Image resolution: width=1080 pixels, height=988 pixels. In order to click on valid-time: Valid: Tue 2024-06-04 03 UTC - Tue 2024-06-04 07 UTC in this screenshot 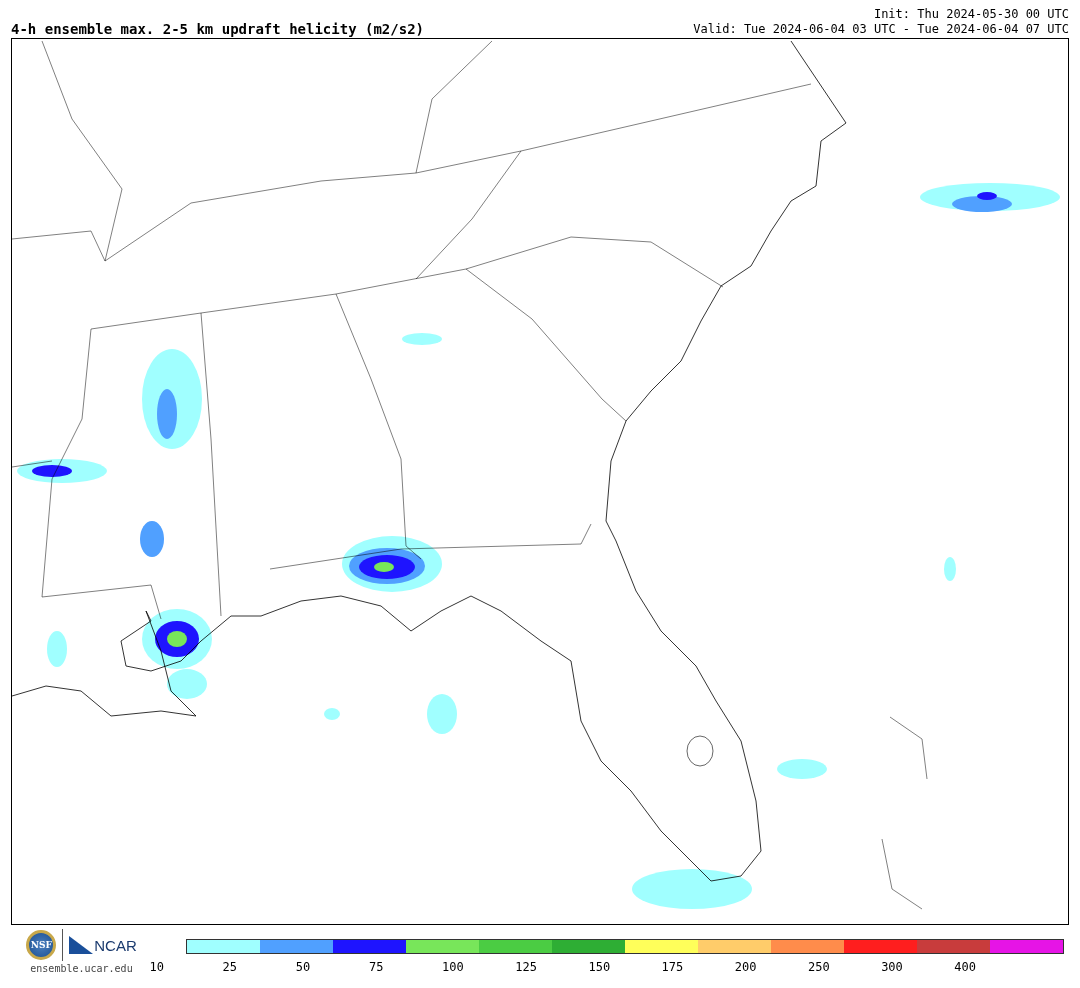, I will do `click(881, 29)`.